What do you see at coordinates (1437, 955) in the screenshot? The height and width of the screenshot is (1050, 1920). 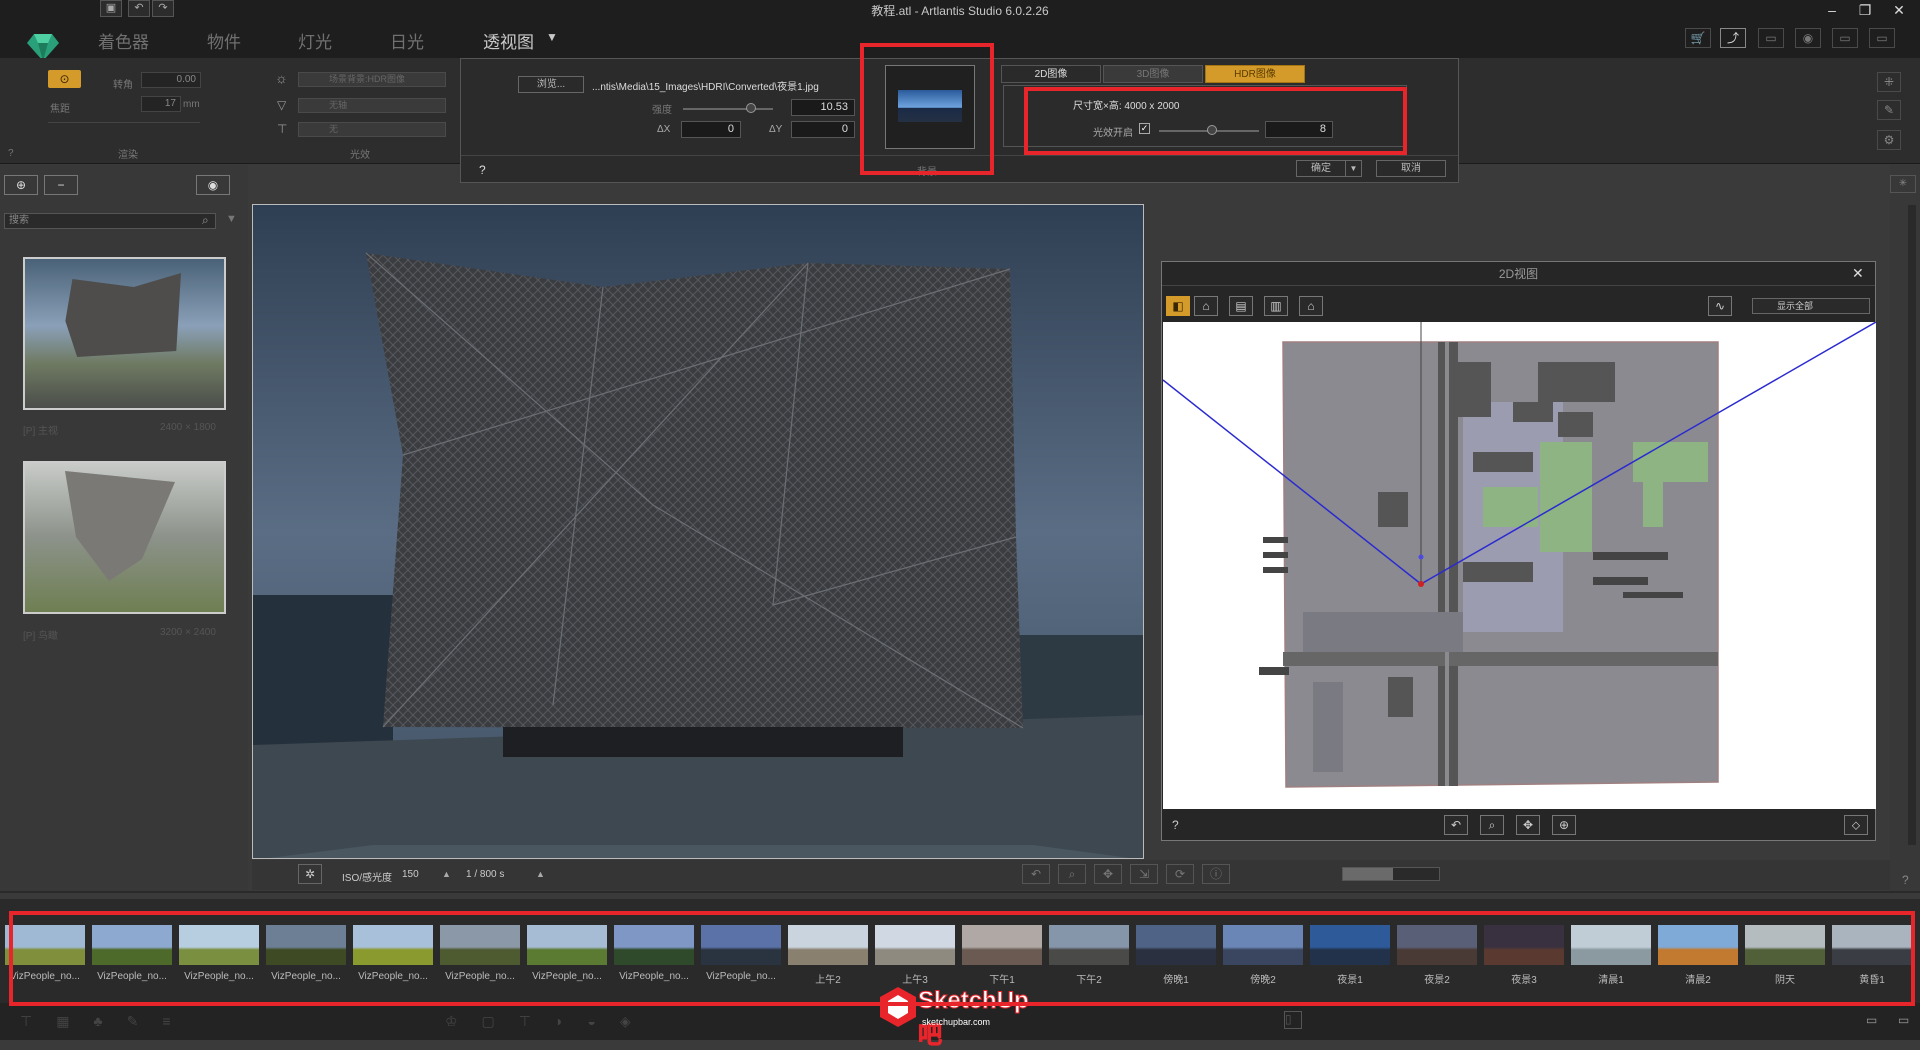 I see `hdri-item: 夜景2` at bounding box center [1437, 955].